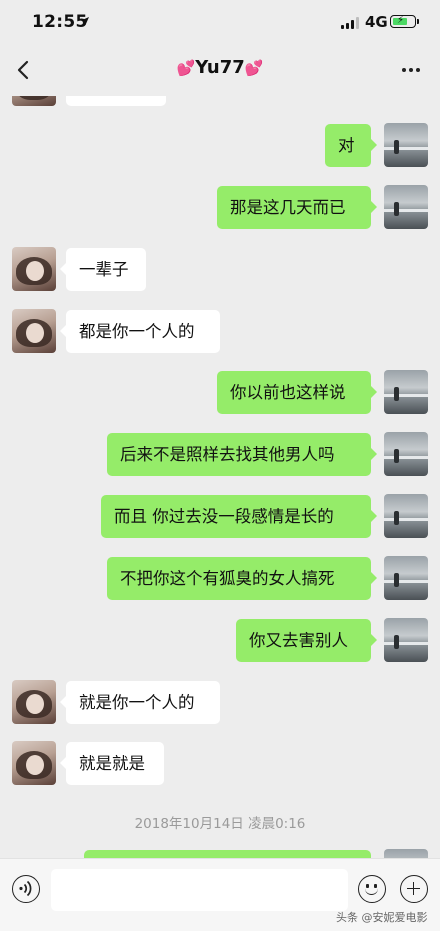 Image resolution: width=440 pixels, height=931 pixels. I want to click on incoming-message: 就是你一个人的, so click(140, 702).